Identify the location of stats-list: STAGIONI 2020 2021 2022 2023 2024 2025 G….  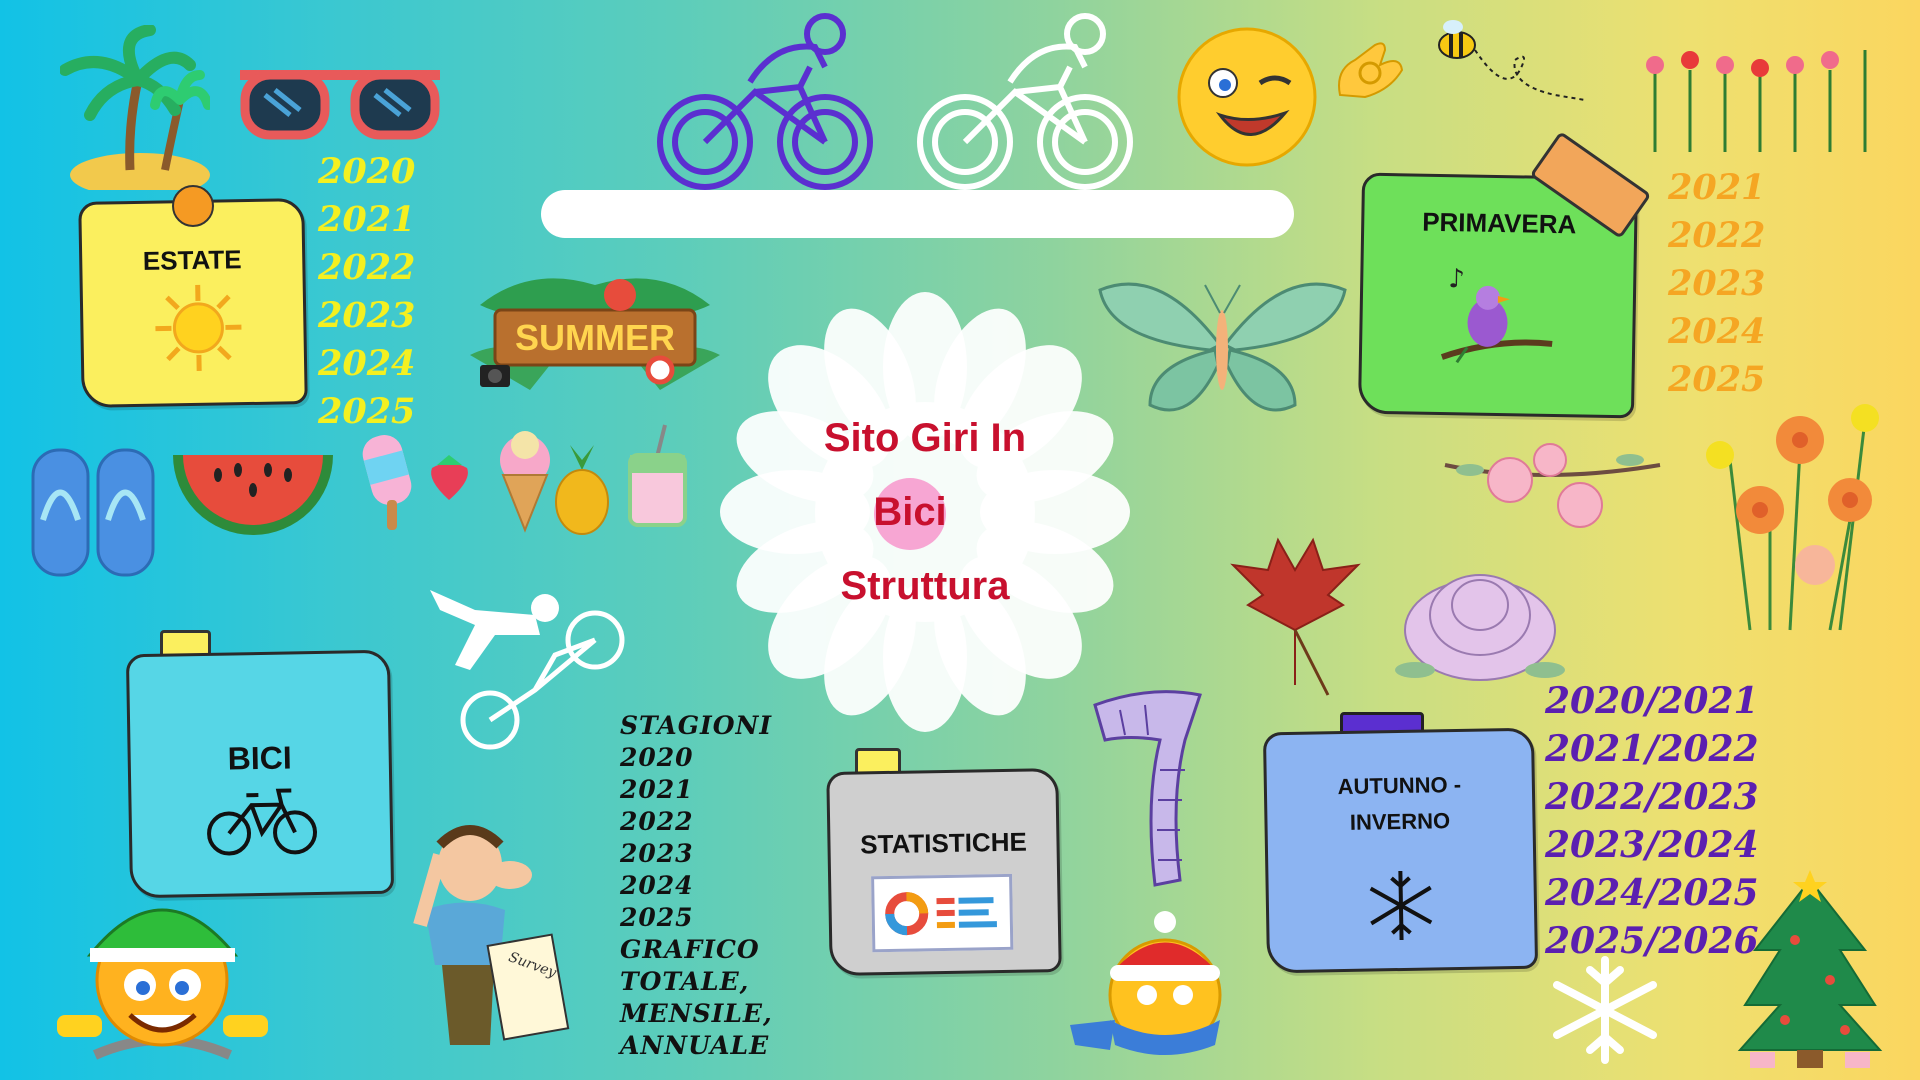
(696, 886).